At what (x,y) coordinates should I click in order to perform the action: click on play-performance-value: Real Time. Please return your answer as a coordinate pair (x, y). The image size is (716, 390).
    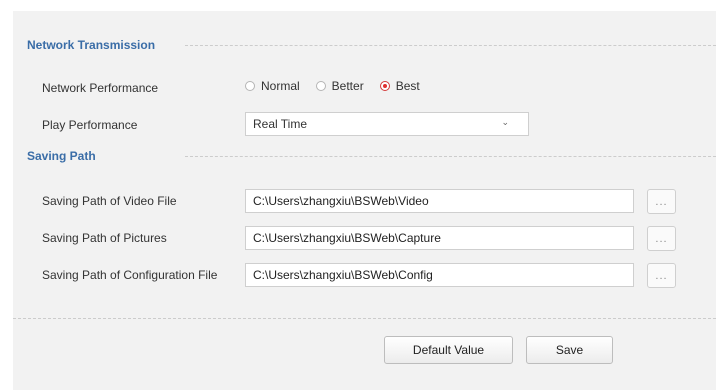
    Looking at the image, I should click on (280, 124).